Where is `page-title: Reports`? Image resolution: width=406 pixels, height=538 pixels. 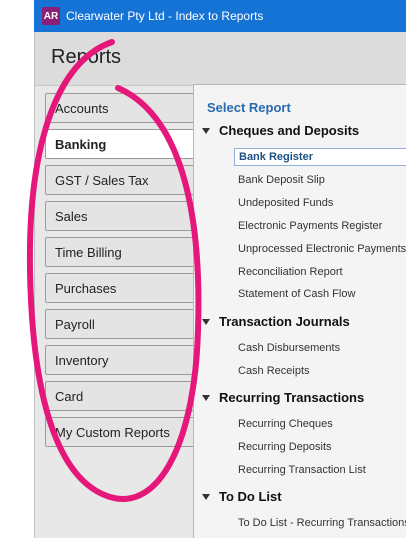 page-title: Reports is located at coordinates (86, 57).